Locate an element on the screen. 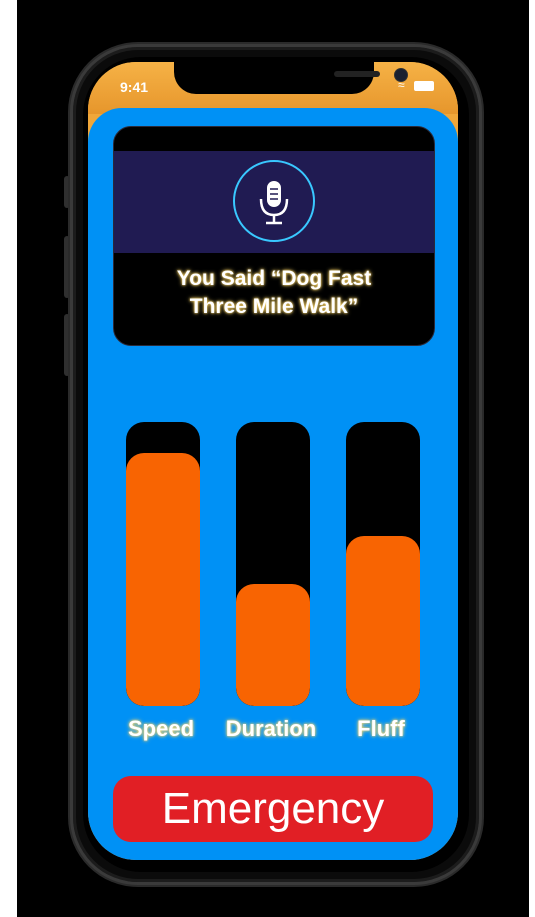 The height and width of the screenshot is (917, 535). speed-meter-fill is located at coordinates (163, 579).